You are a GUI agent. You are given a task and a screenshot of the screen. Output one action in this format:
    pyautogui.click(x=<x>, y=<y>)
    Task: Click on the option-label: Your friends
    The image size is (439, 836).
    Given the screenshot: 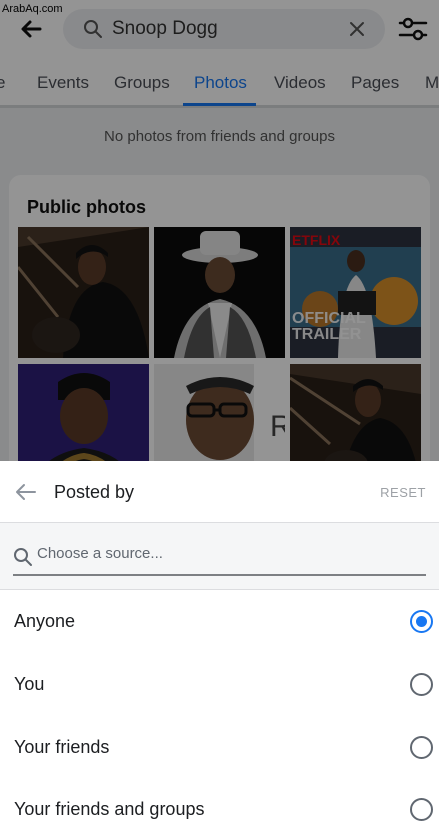 What is the action you would take?
    pyautogui.click(x=62, y=747)
    